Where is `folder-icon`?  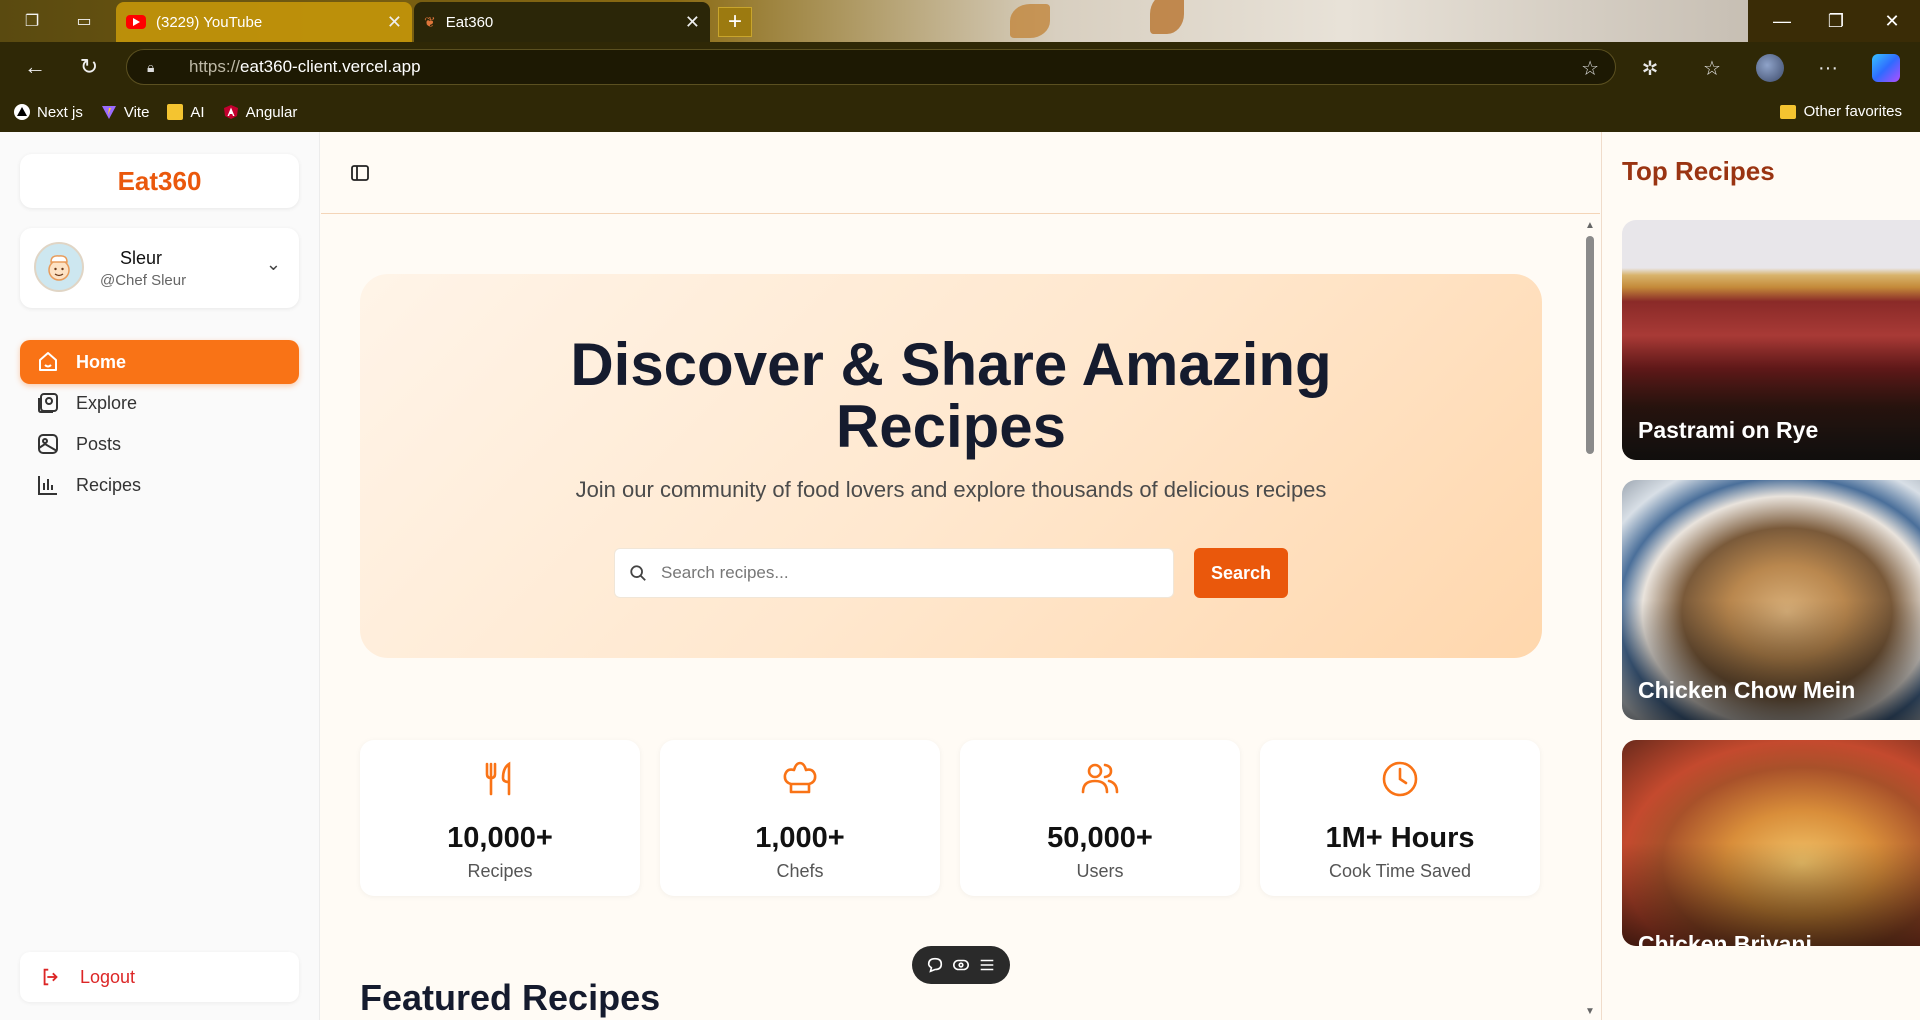
folder-icon is located at coordinates (1787, 111).